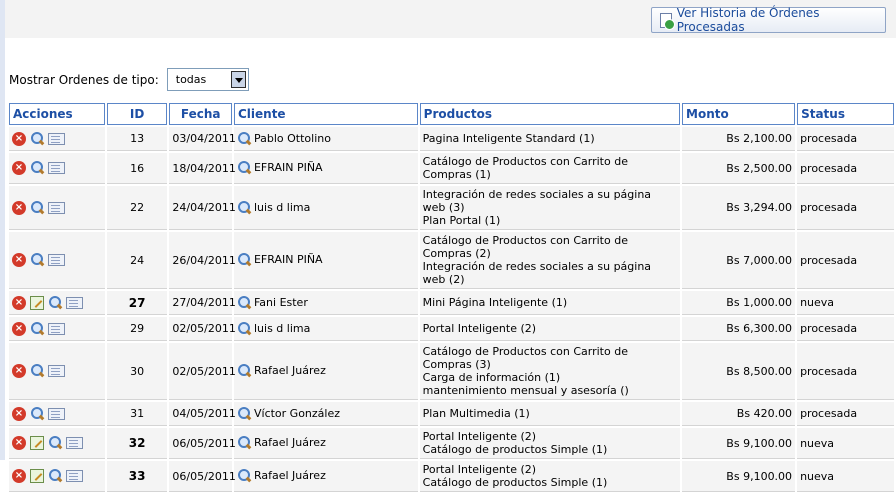 The width and height of the screenshot is (896, 494). What do you see at coordinates (748, 20) in the screenshot?
I see `view-history-label: Ver Historia de Órdenes Procesadas` at bounding box center [748, 20].